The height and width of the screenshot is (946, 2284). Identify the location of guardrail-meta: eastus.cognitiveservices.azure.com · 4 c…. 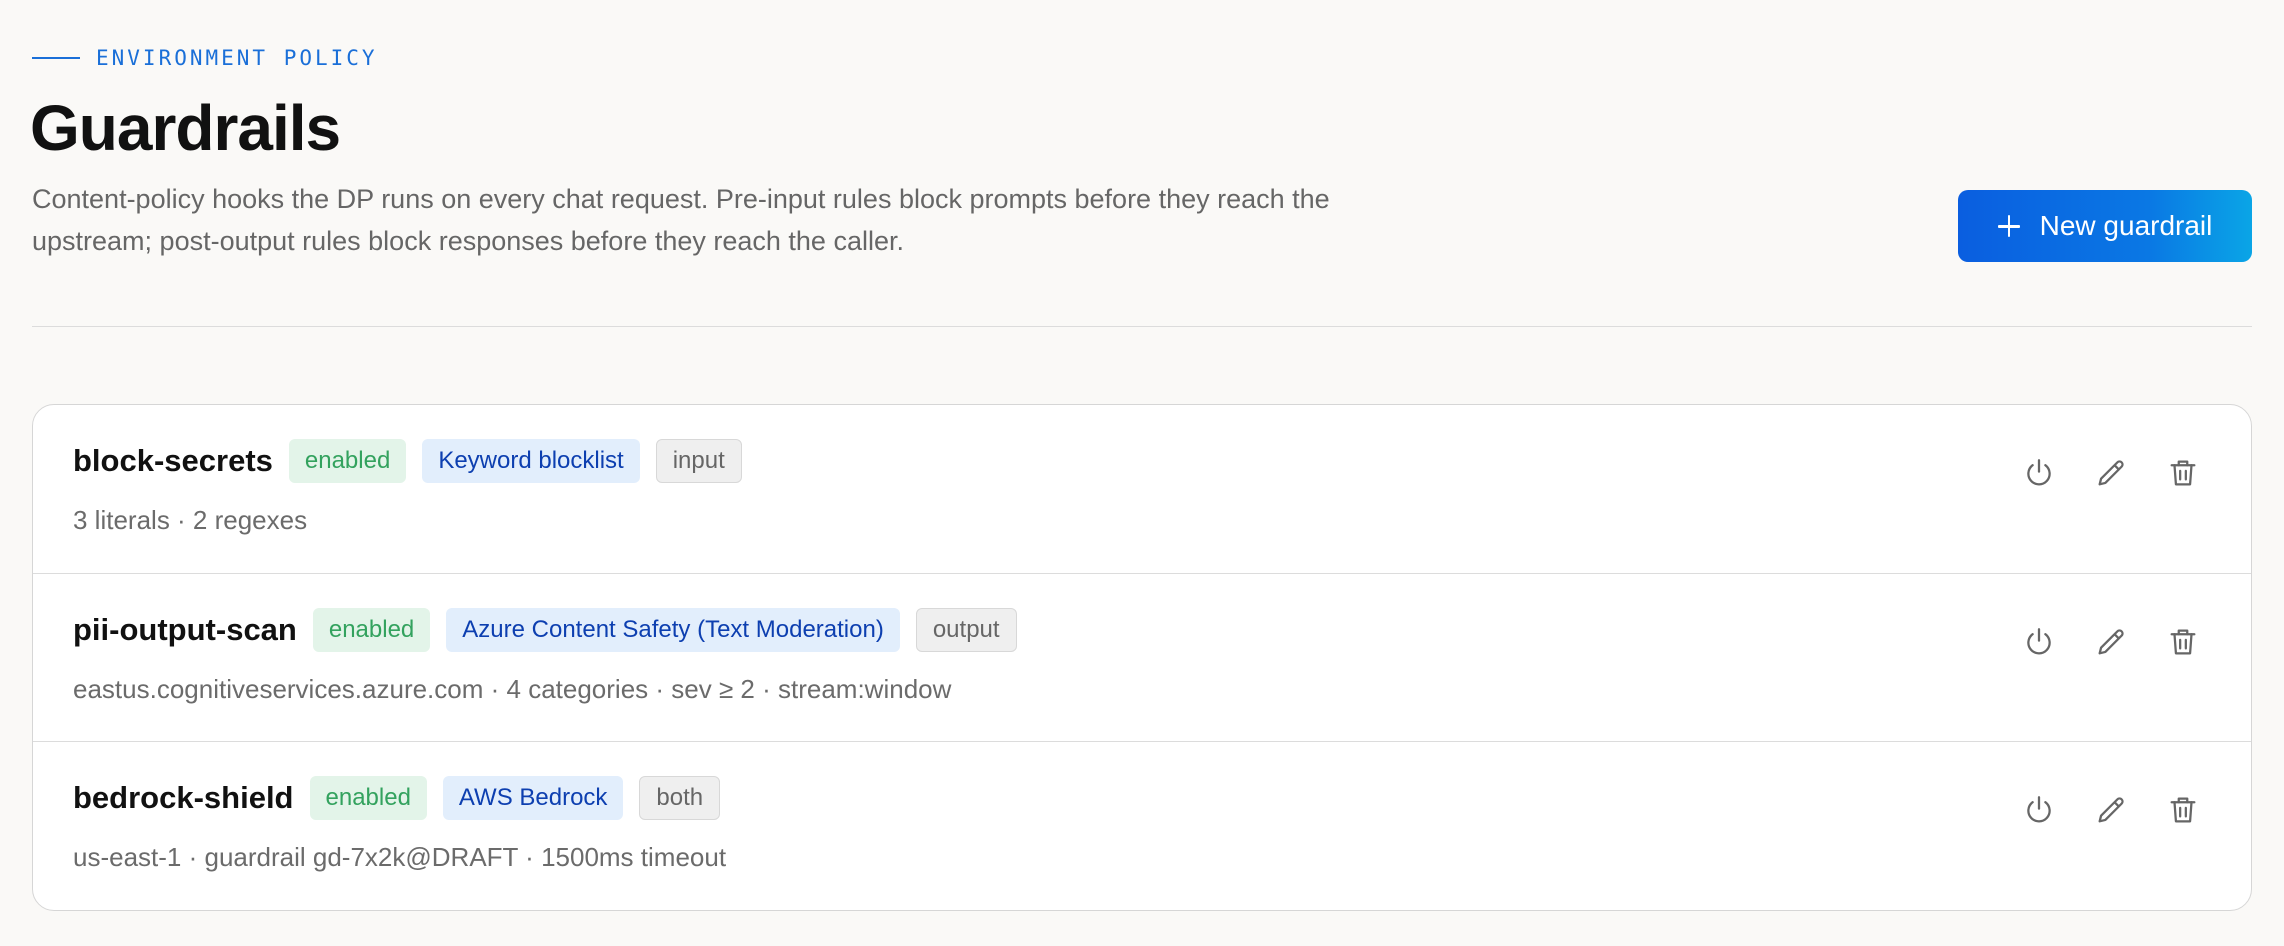
(512, 688).